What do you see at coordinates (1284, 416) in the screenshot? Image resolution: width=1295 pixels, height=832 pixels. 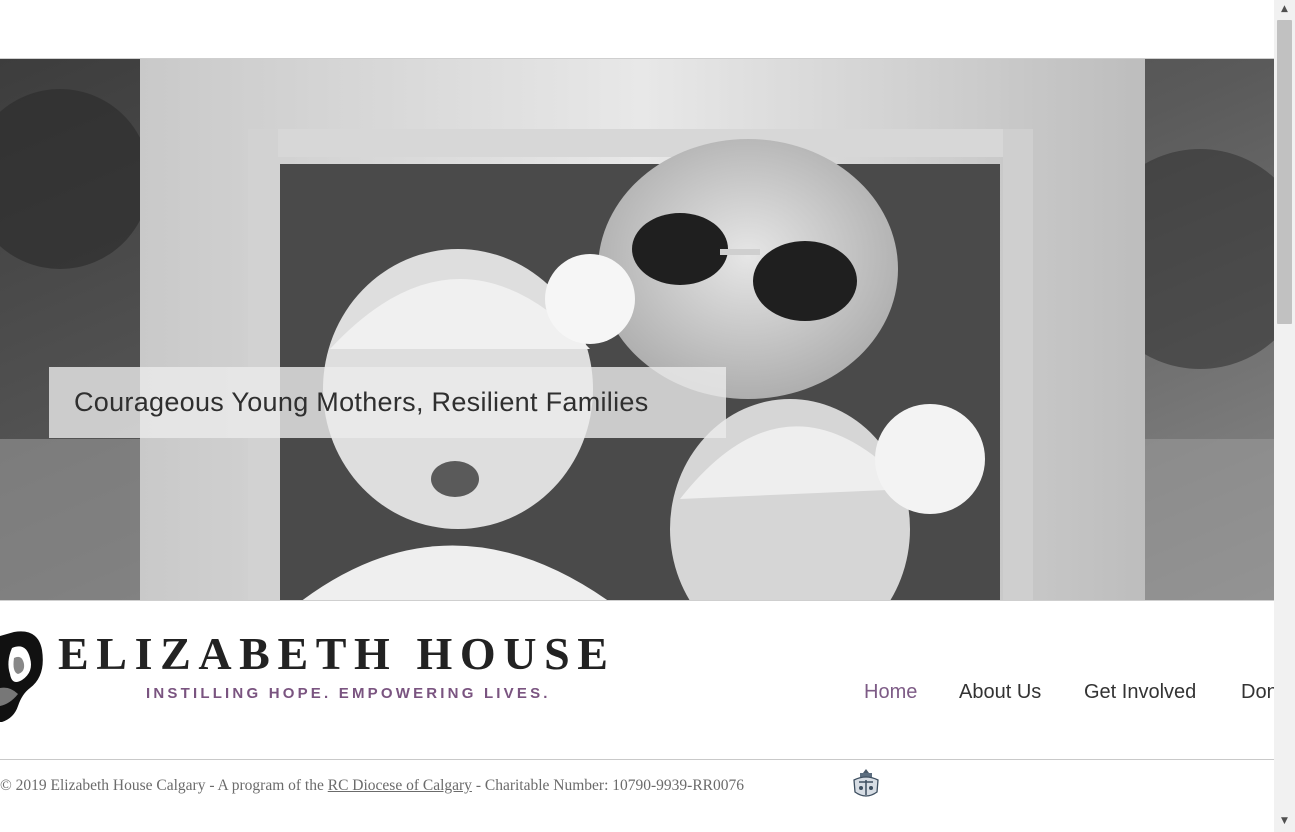 I see `vertical-scrollbar: ▲ ▼` at bounding box center [1284, 416].